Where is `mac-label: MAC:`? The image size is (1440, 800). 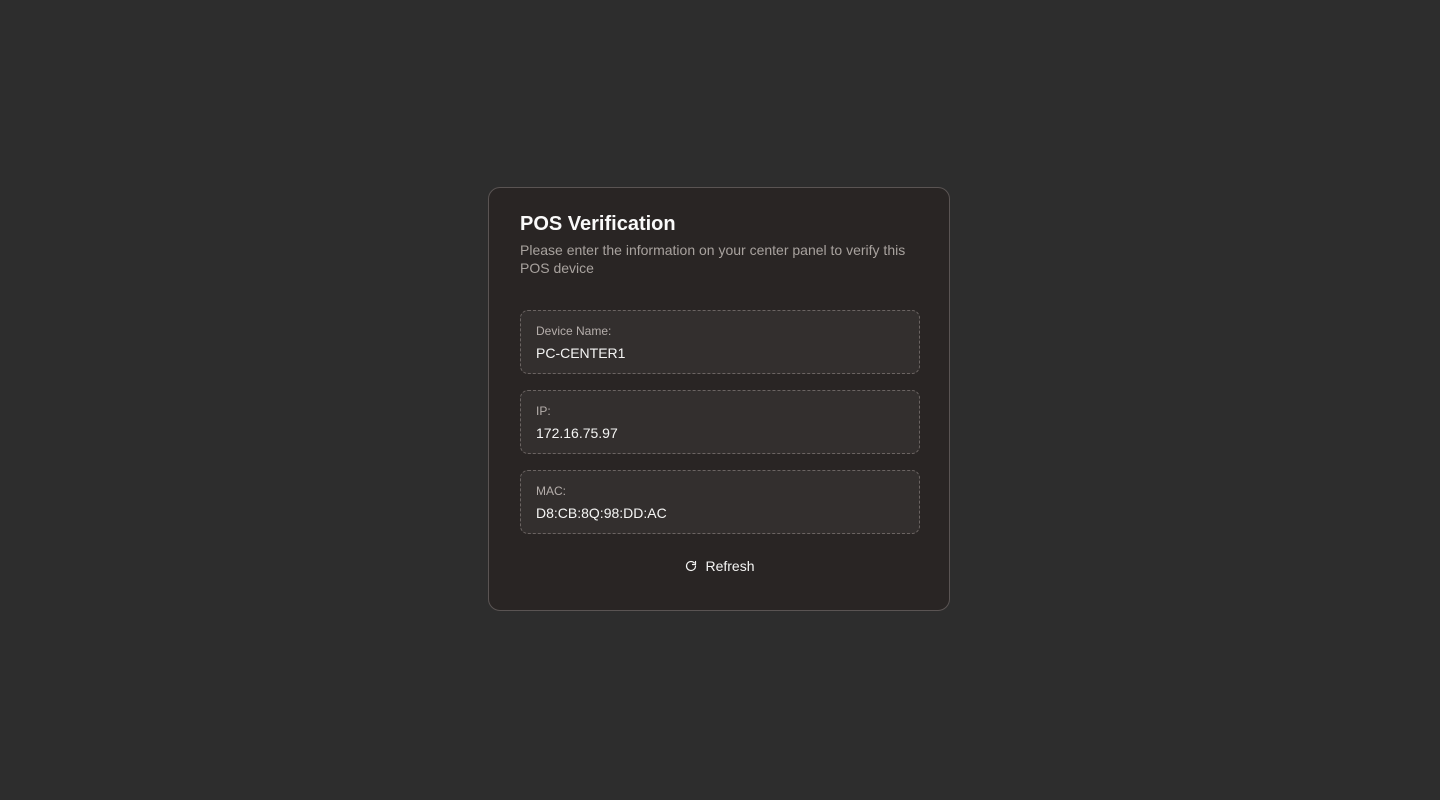 mac-label: MAC: is located at coordinates (551, 491).